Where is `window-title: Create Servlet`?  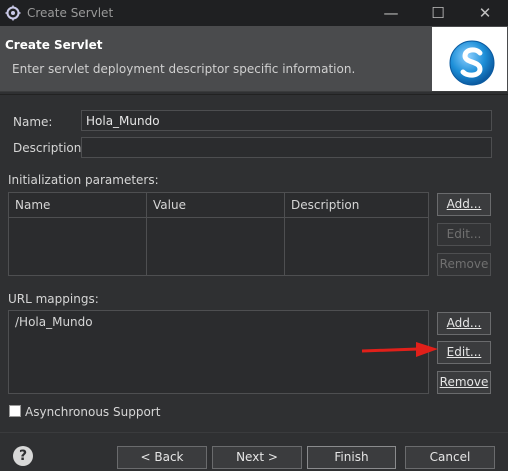 window-title: Create Servlet is located at coordinates (70, 13).